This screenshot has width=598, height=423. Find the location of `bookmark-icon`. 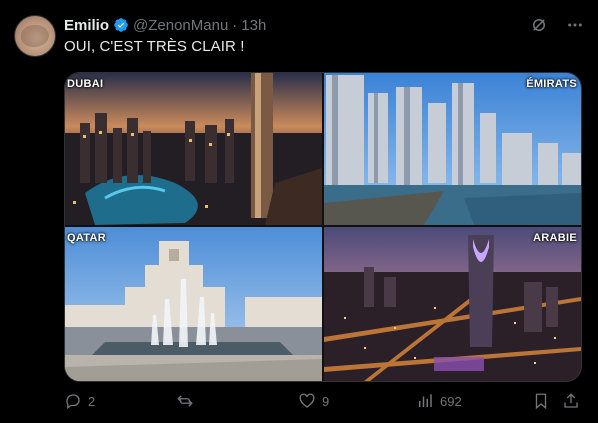

bookmark-icon is located at coordinates (541, 401).